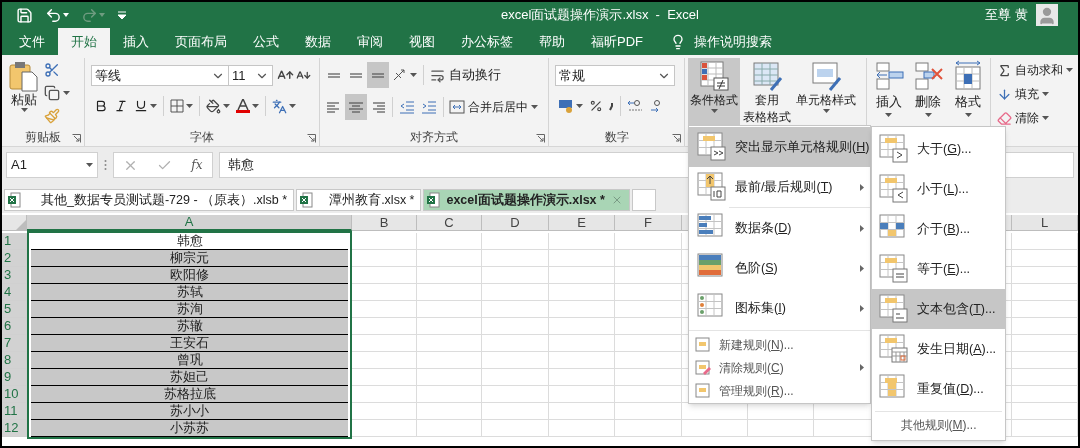  Describe the element at coordinates (779, 367) in the screenshot. I see `menu-item: 清除规则(C)` at that location.